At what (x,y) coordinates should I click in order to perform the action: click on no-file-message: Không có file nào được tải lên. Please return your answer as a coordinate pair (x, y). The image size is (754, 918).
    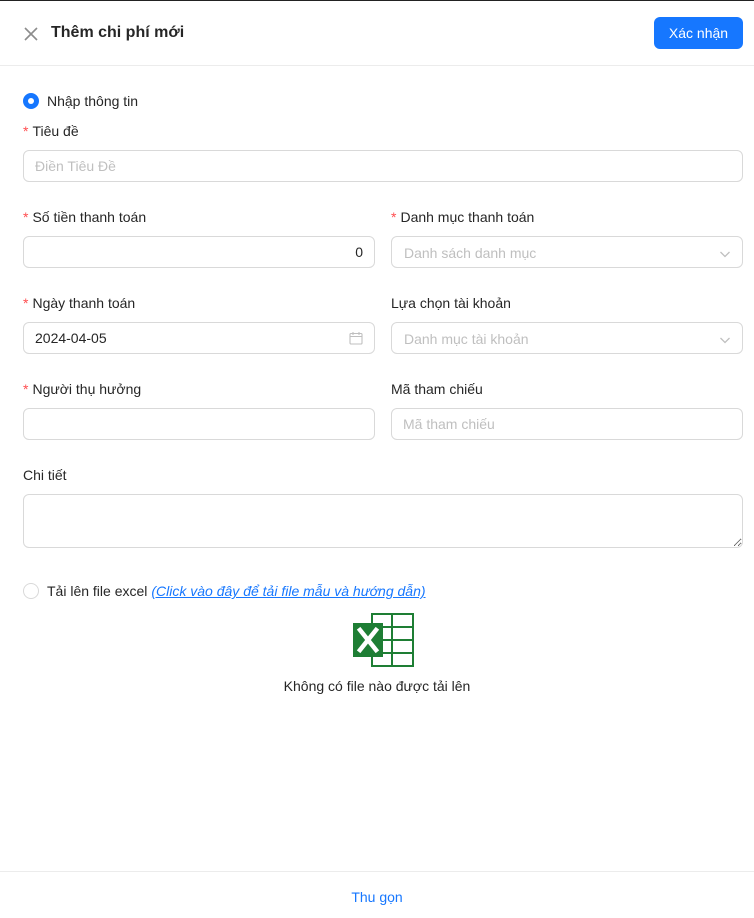
    Looking at the image, I should click on (377, 686).